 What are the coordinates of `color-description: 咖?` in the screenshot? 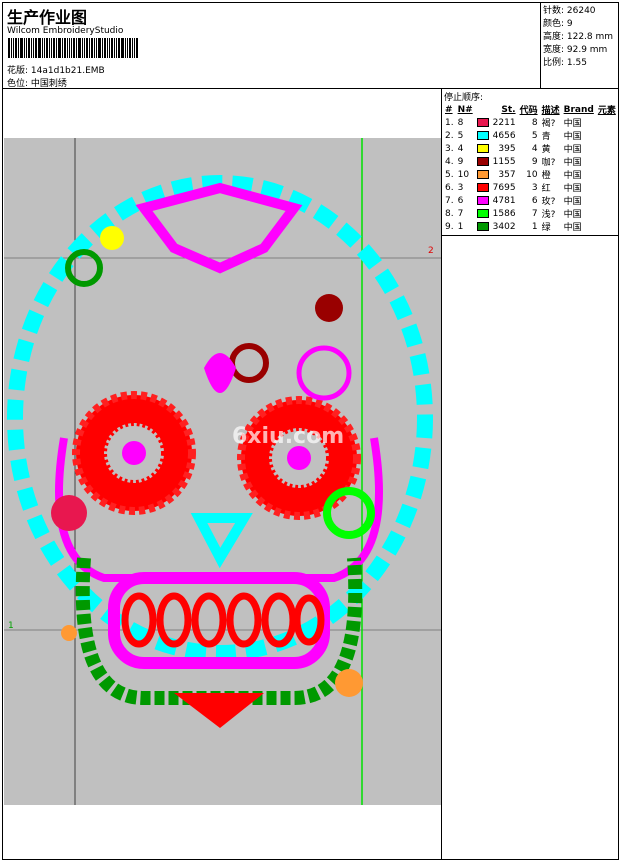 It's located at (548, 163).